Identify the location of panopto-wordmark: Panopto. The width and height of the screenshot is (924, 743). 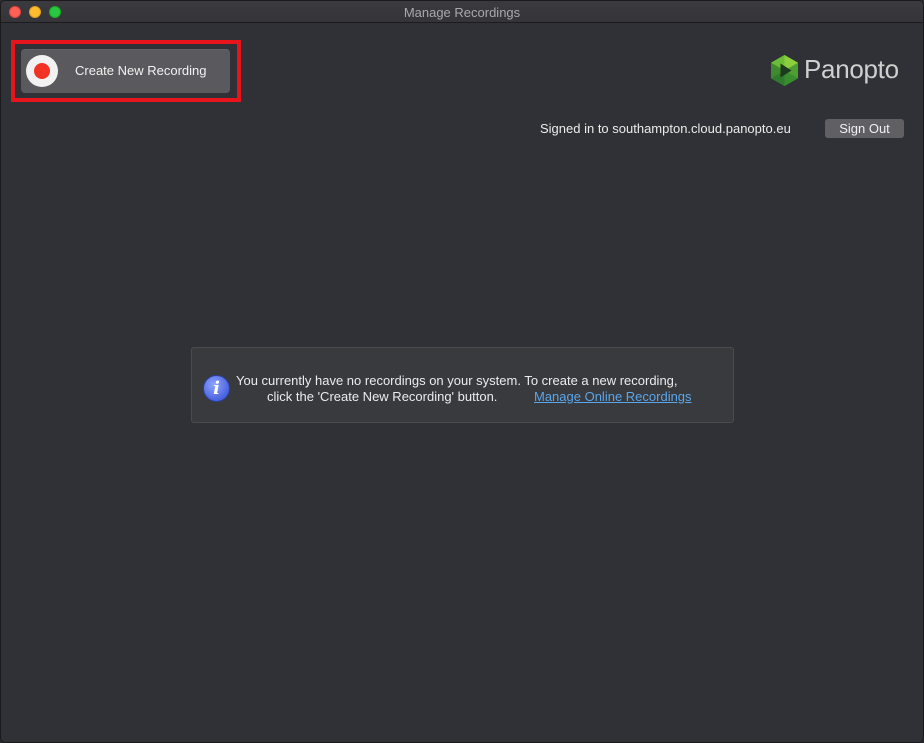
(851, 69).